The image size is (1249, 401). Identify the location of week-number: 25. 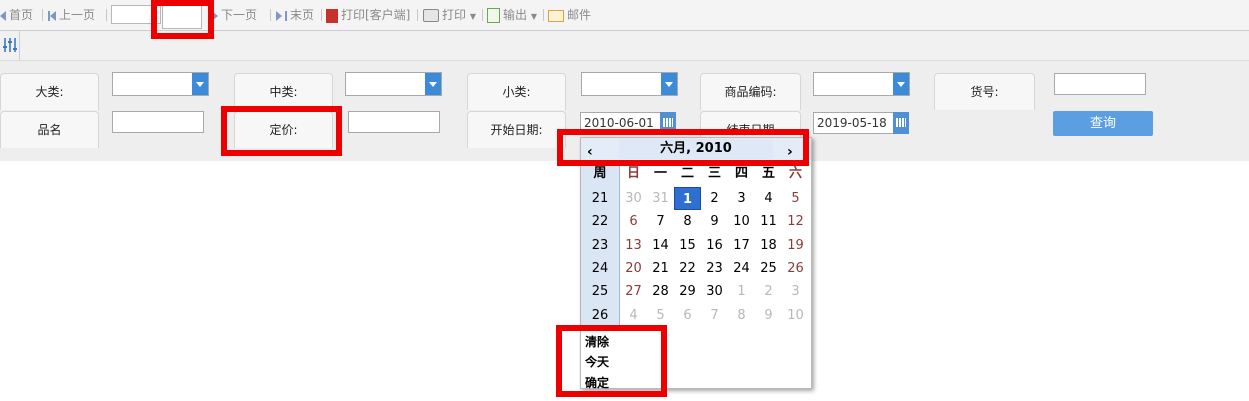
(600, 292).